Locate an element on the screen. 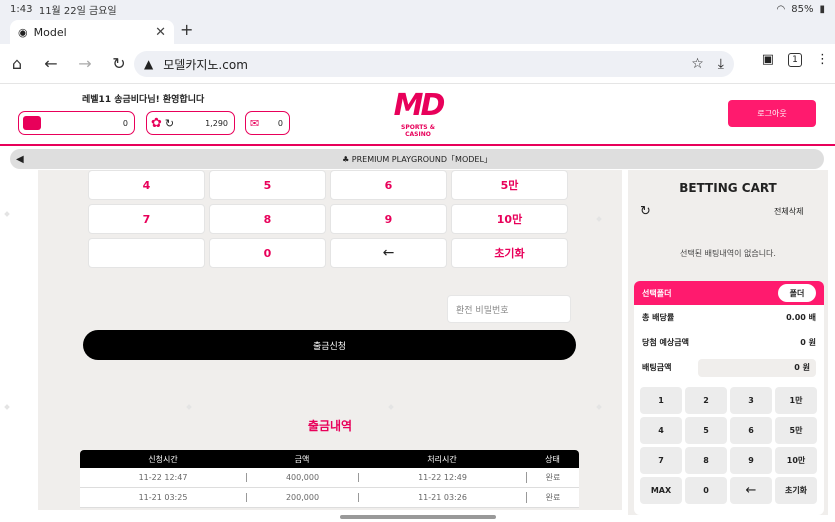 Image resolution: width=835 pixels, height=522 pixels. cell-request-time: 11-22 12:47 is located at coordinates (163, 477).